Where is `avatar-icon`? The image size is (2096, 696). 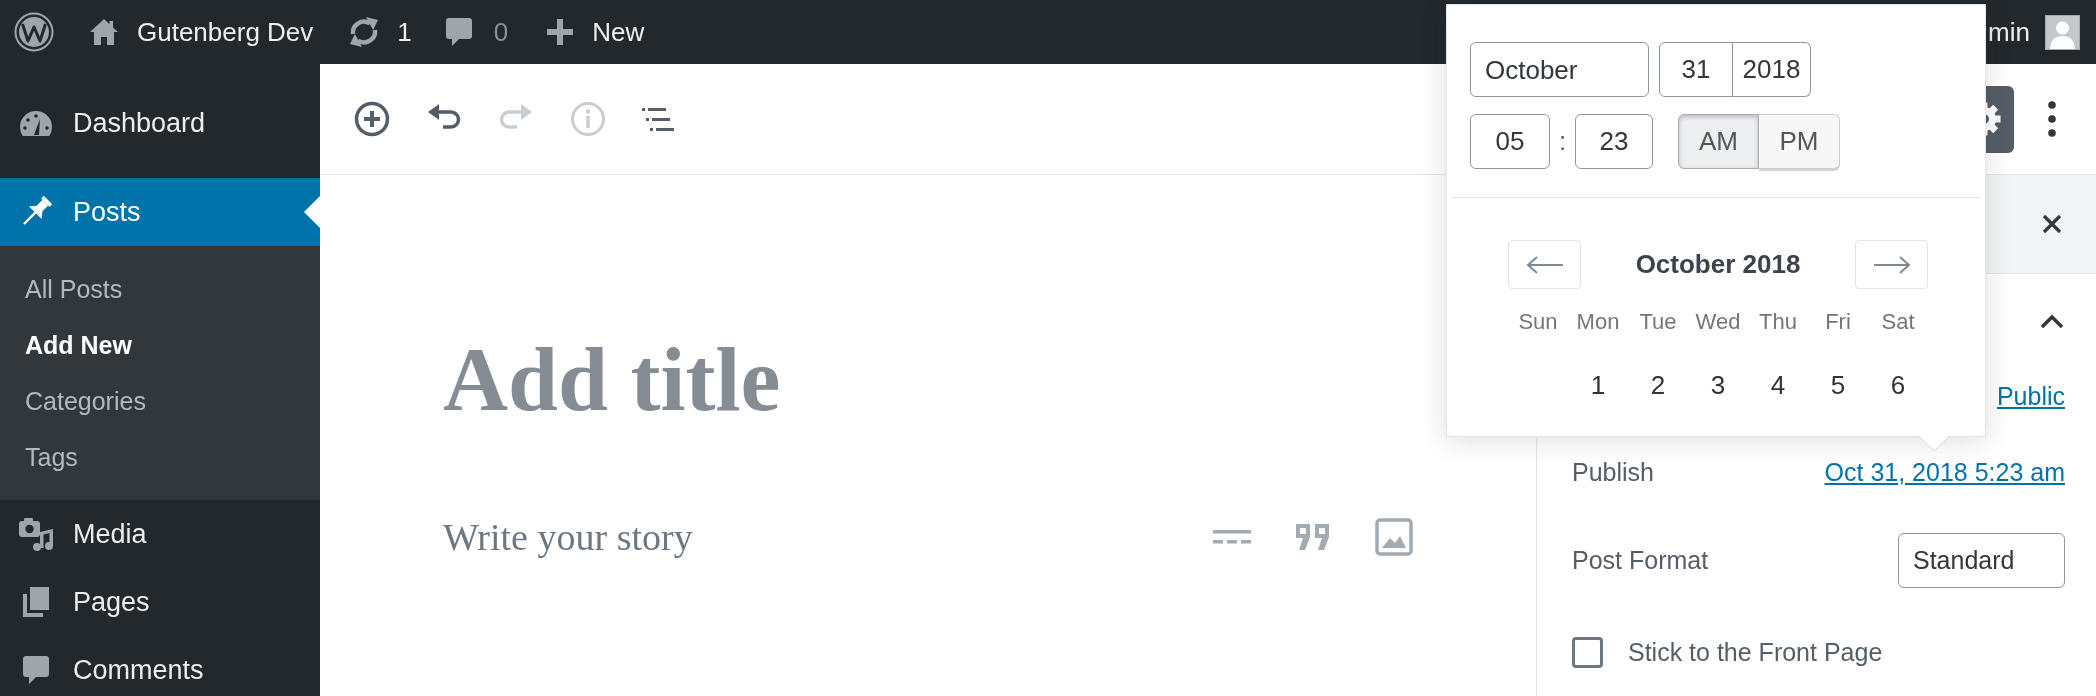 avatar-icon is located at coordinates (2062, 32).